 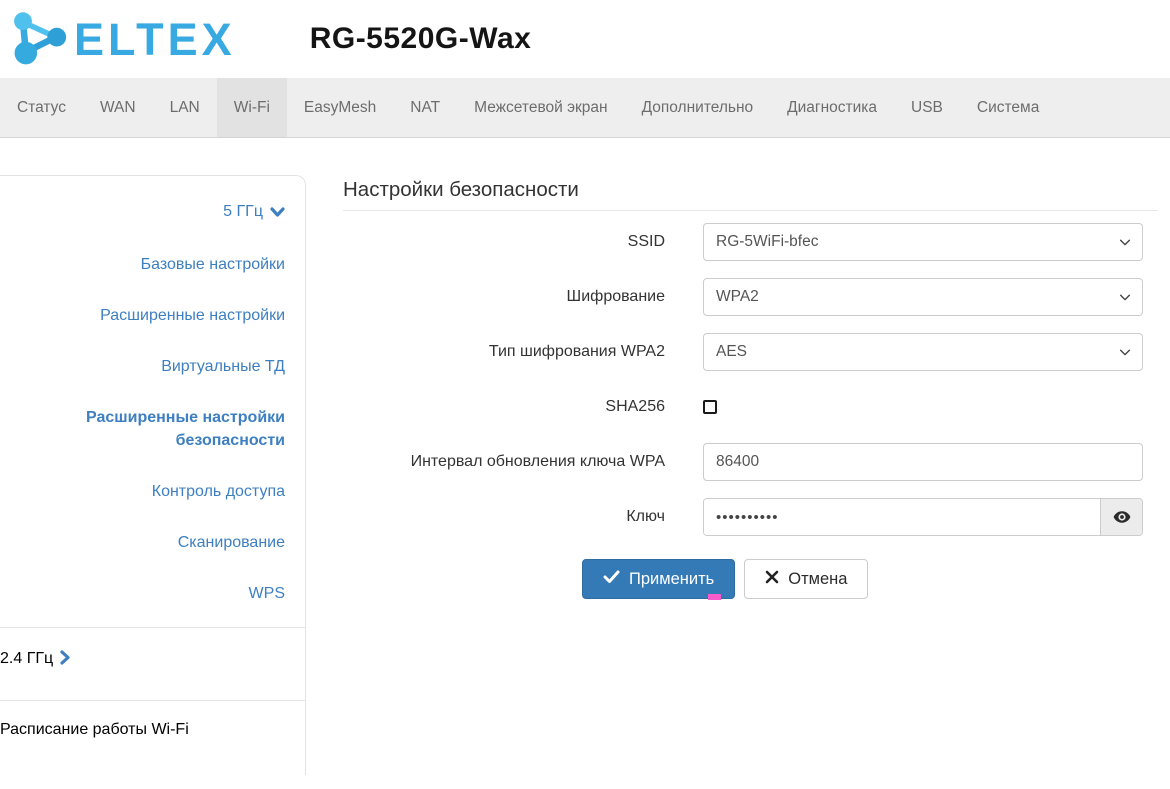 What do you see at coordinates (40, 38) in the screenshot?
I see `eltex-molecule-icon` at bounding box center [40, 38].